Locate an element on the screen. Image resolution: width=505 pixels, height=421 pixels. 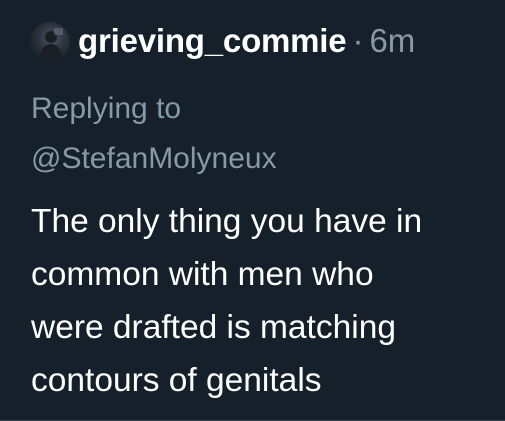
tweet-text-line: were drafted is matching is located at coordinates (213, 327).